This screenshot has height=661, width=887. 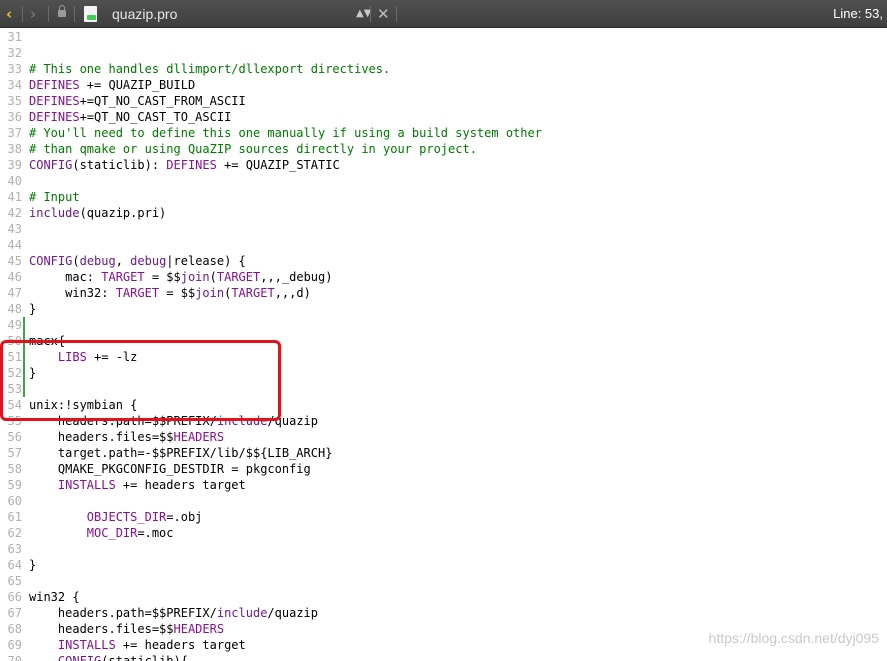 I want to click on line-number: 58, so click(x=14, y=469).